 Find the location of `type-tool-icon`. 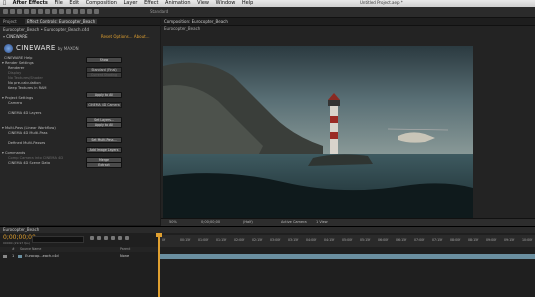

type-tool-icon is located at coordinates (61, 11).